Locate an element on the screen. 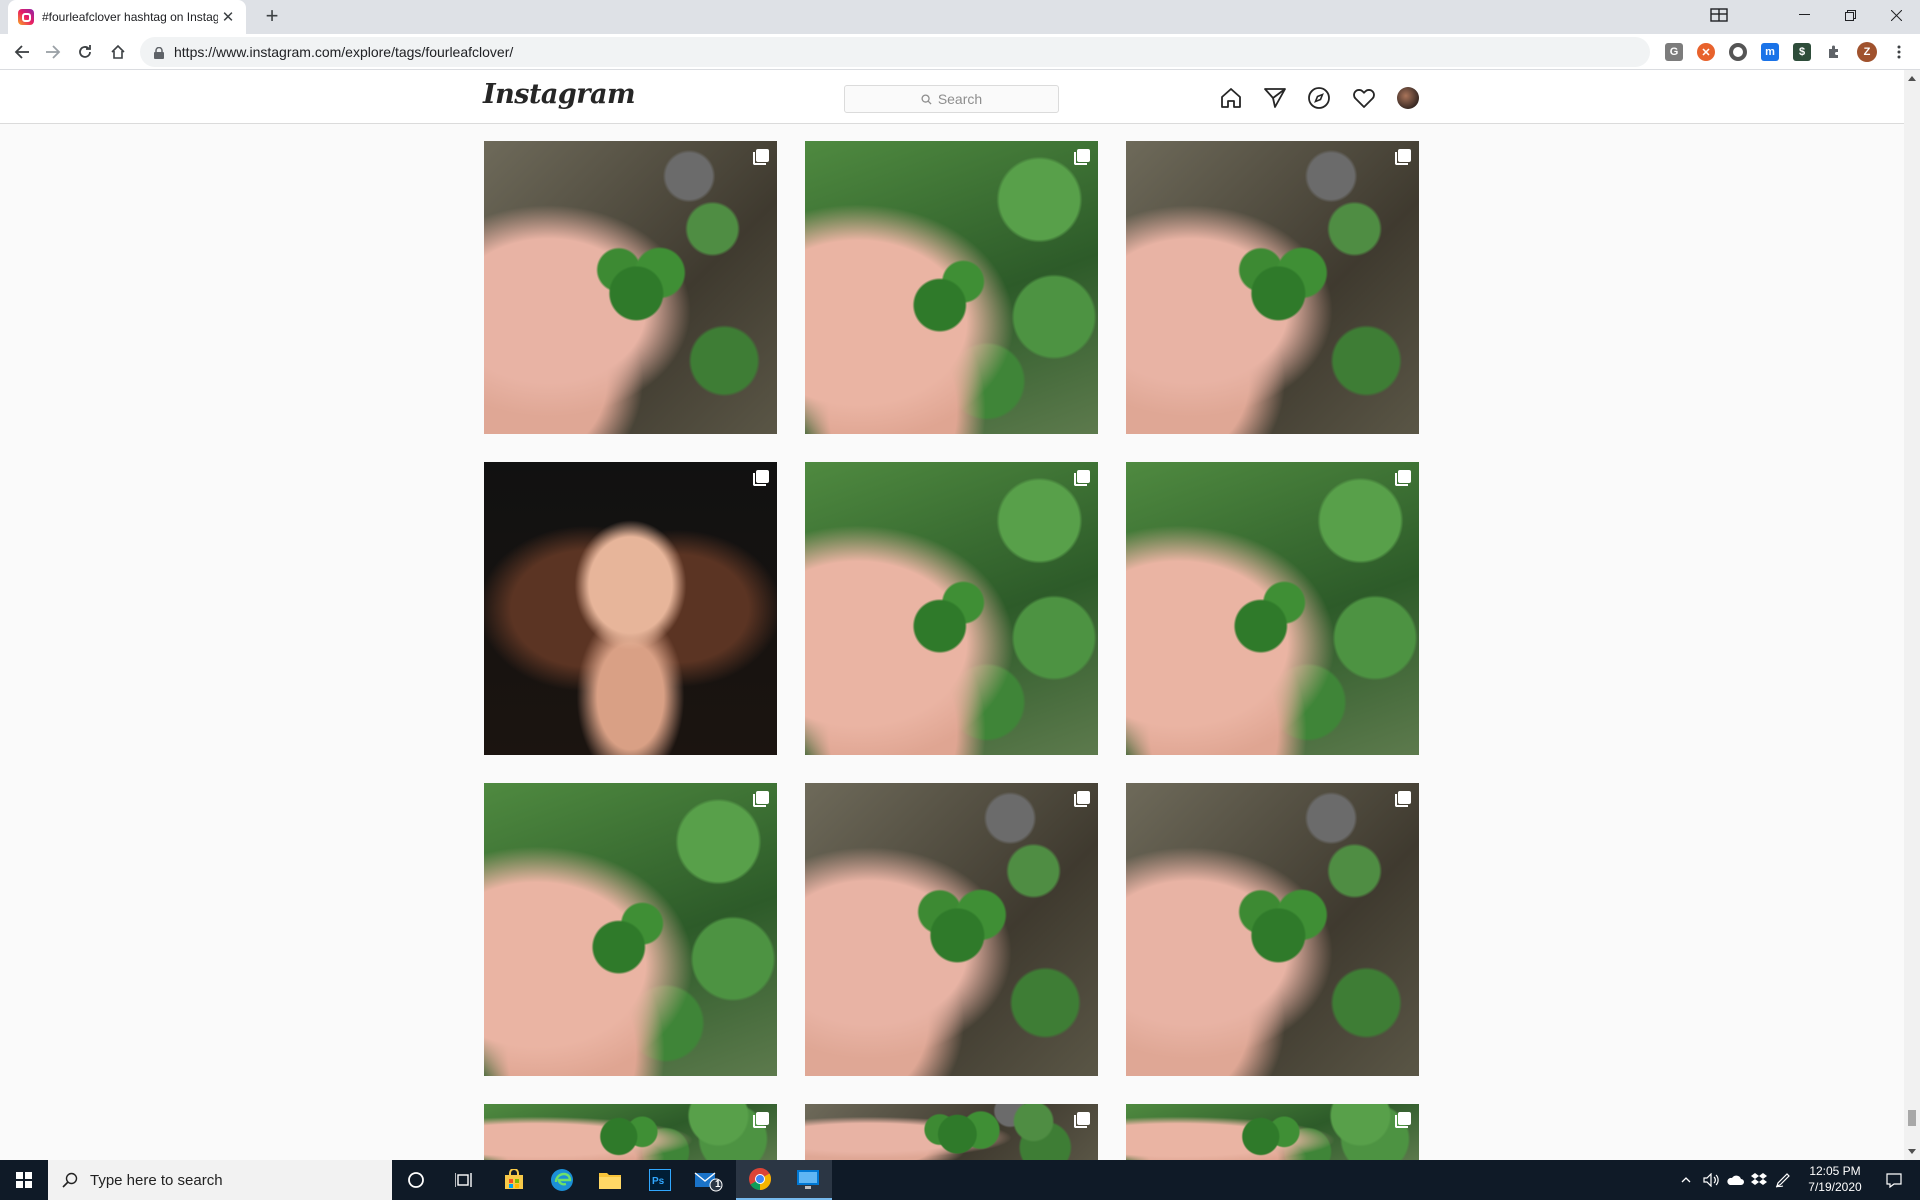 The width and height of the screenshot is (1920, 1200). mail-badge: 1 is located at coordinates (718, 1184).